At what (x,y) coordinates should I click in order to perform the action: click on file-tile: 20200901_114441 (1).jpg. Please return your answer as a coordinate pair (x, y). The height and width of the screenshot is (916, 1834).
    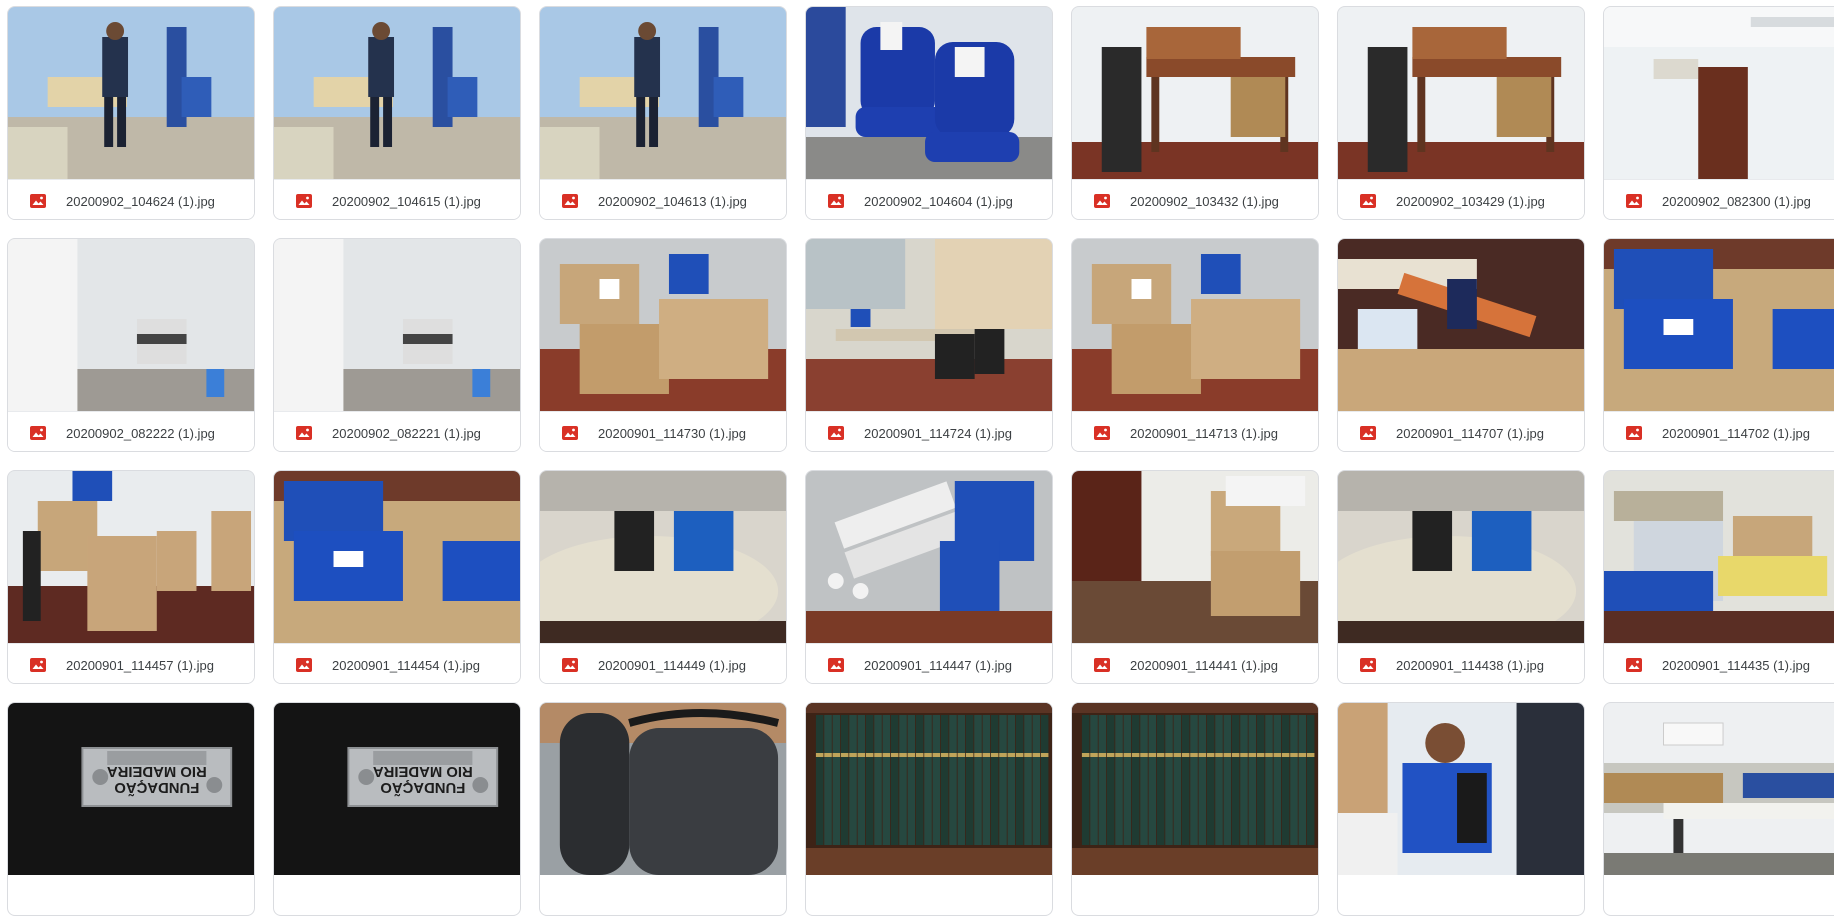
    Looking at the image, I should click on (1195, 577).